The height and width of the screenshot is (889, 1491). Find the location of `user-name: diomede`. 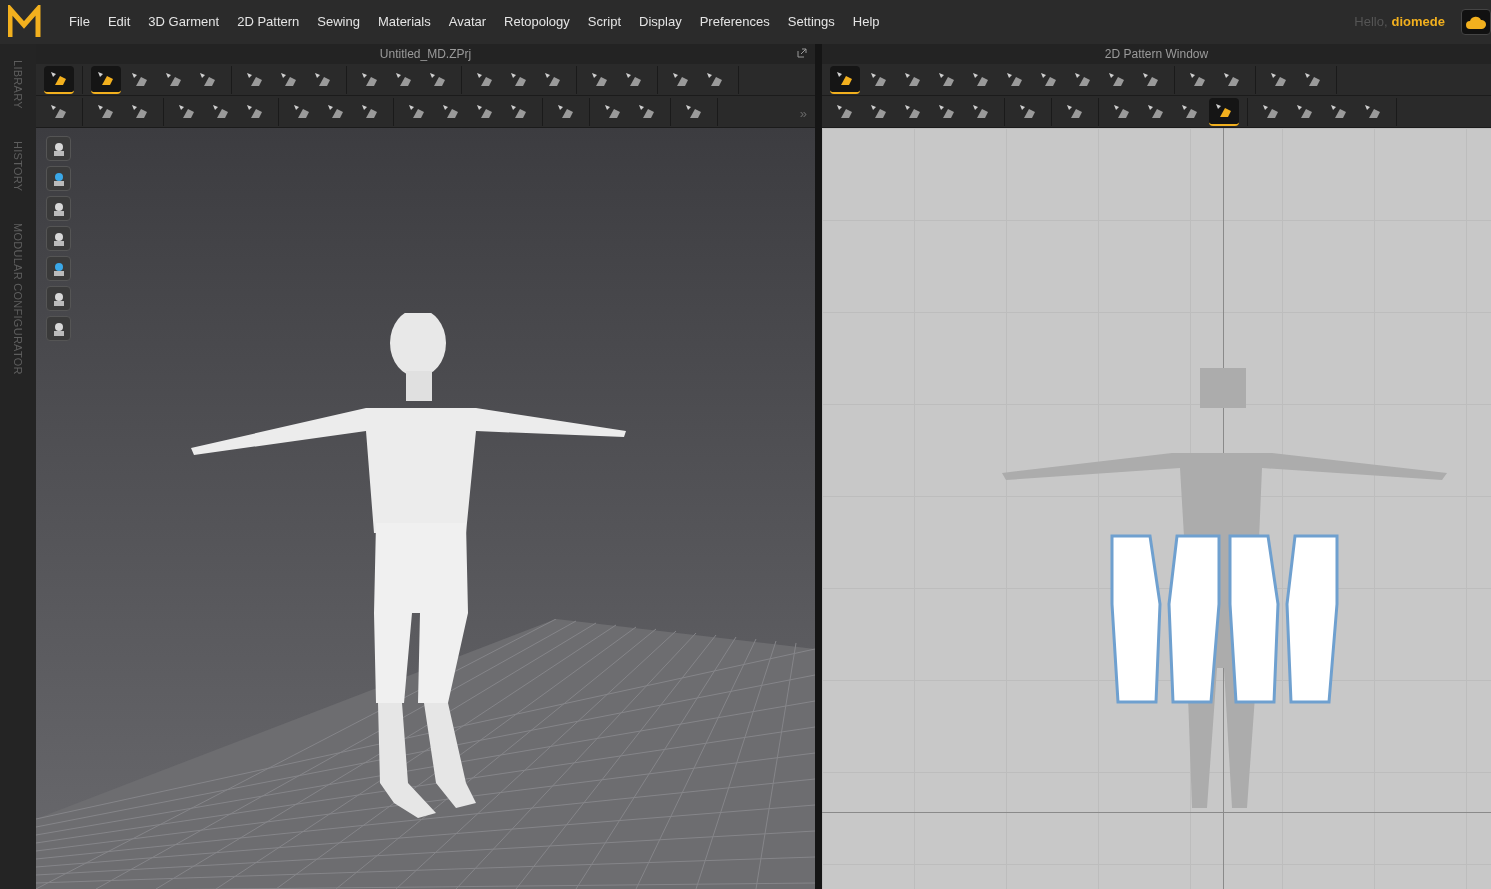

user-name: diomede is located at coordinates (1418, 22).